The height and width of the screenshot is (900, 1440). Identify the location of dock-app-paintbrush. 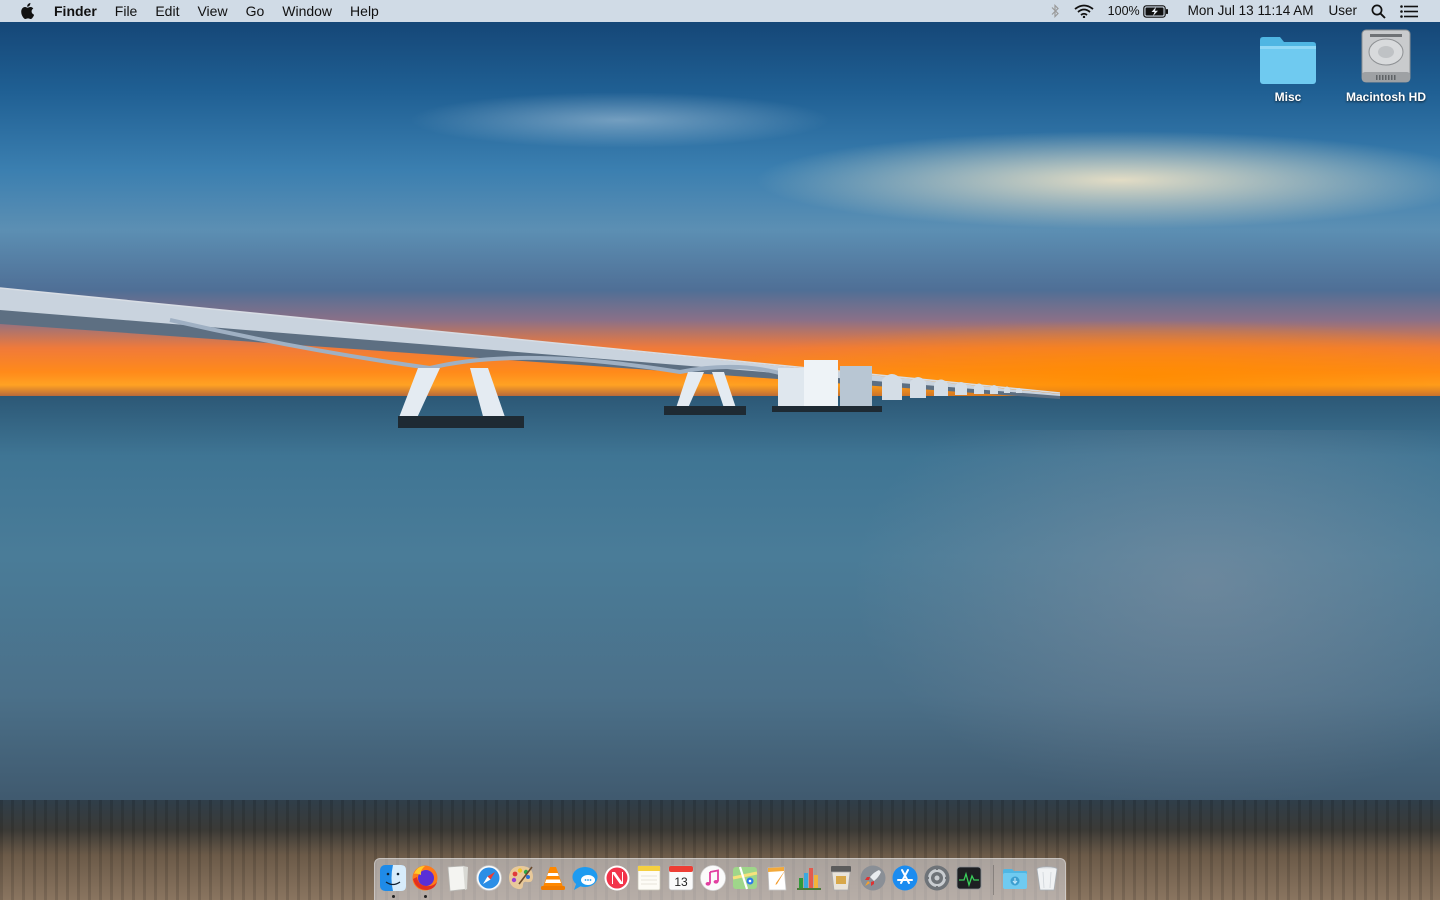
(521, 878).